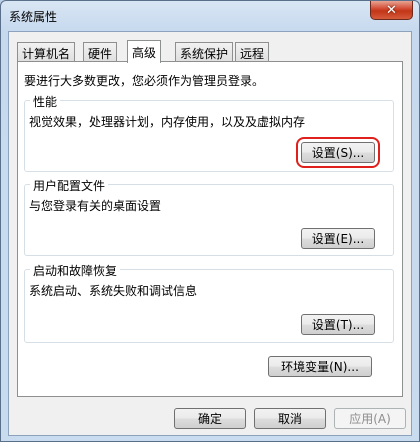 Image resolution: width=420 pixels, height=442 pixels. I want to click on tab-remote: 远程, so click(252, 51).